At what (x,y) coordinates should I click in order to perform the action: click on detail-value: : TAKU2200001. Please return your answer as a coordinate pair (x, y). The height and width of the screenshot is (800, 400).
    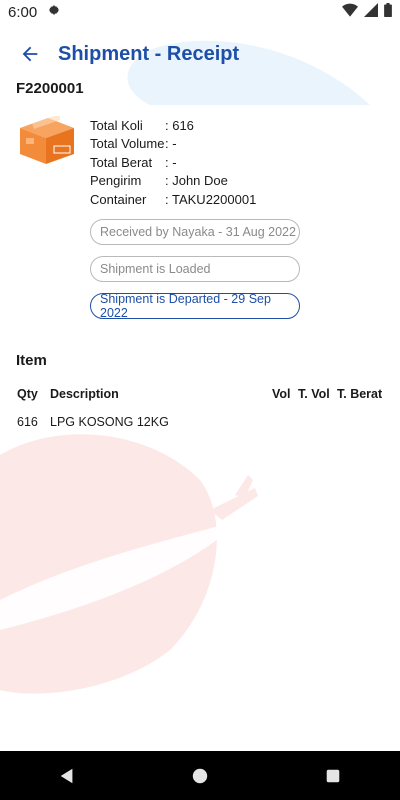
    Looking at the image, I should click on (211, 199).